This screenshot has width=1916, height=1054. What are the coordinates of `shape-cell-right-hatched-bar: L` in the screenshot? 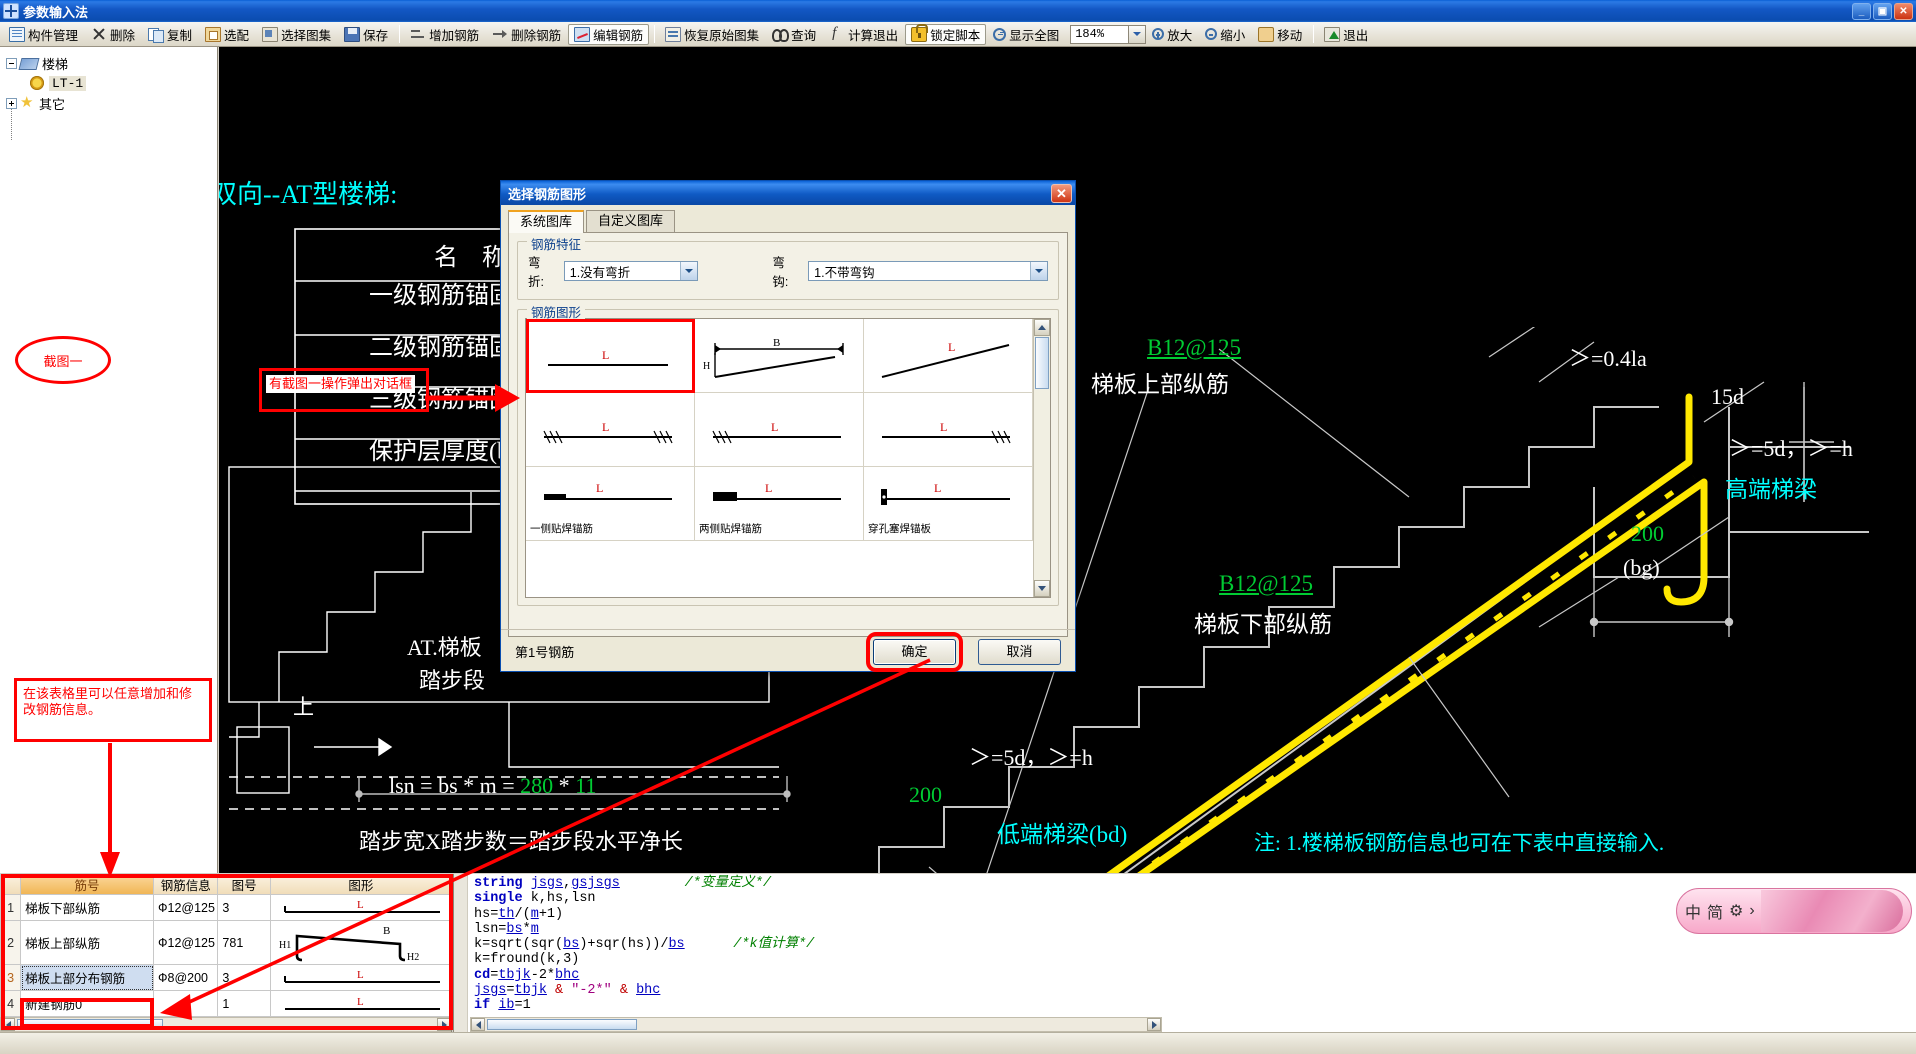 It's located at (948, 430).